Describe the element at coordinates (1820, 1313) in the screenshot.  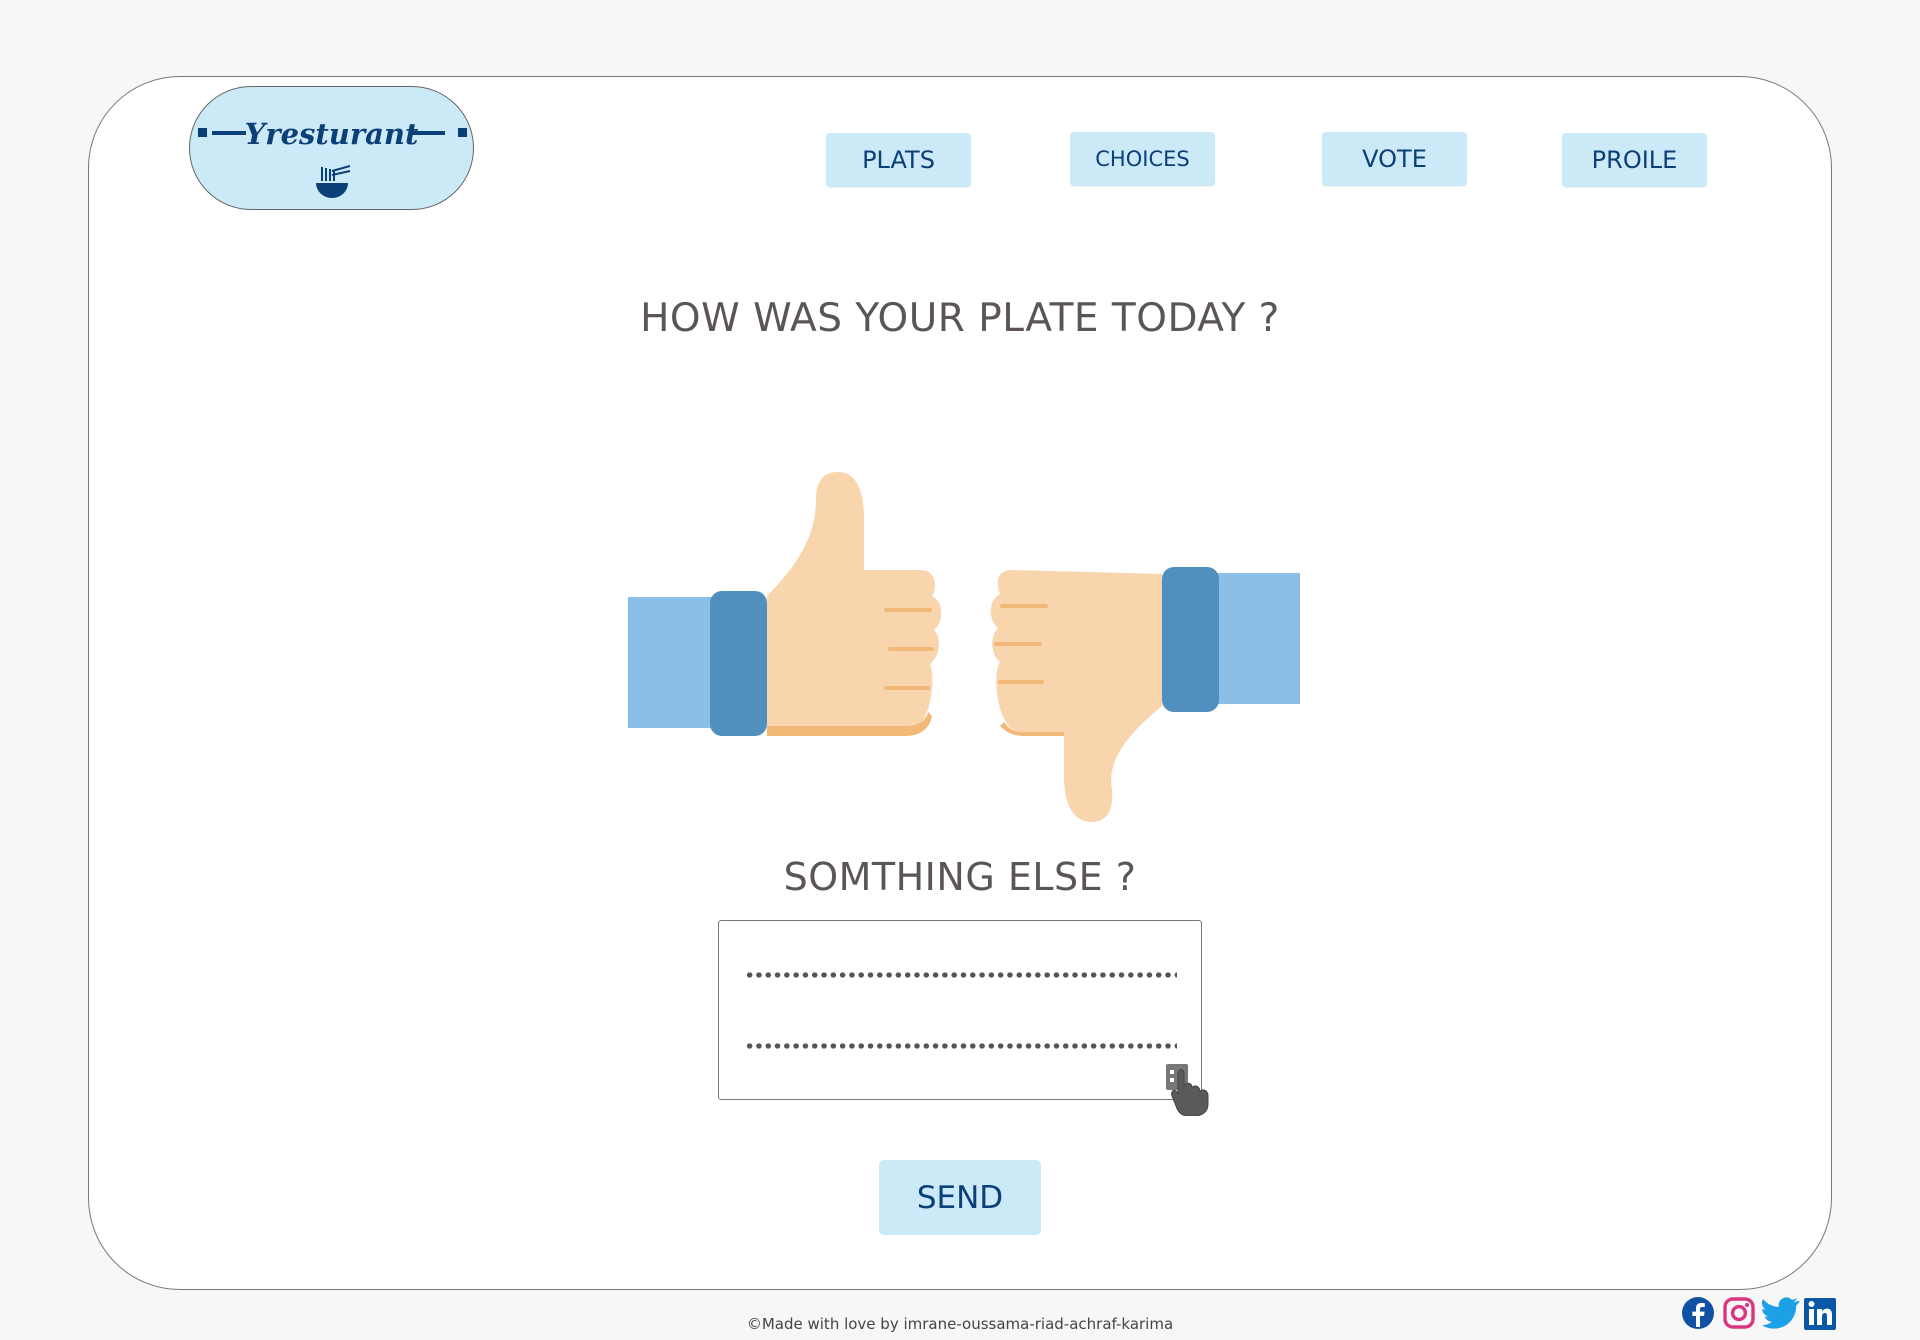
I see `linkedin-icon` at that location.